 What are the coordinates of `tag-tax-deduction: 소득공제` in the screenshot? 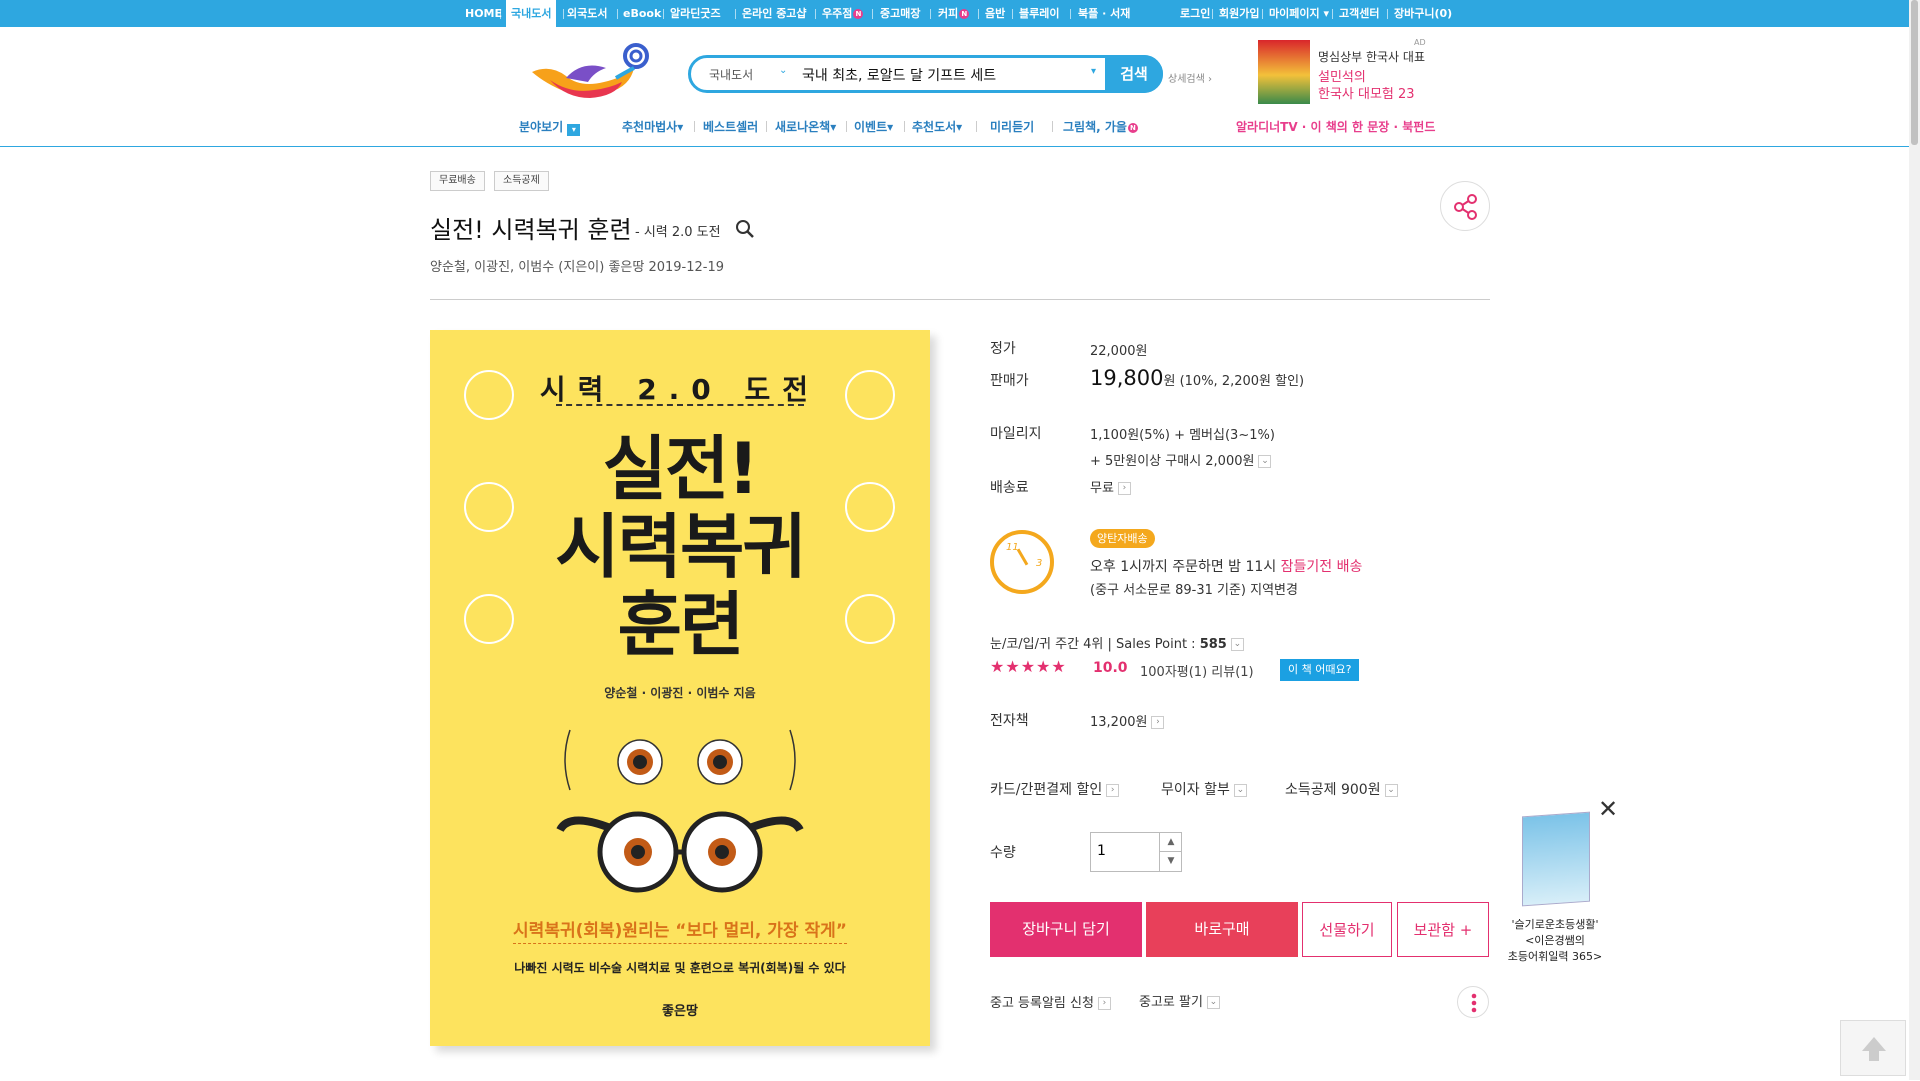 It's located at (521, 181).